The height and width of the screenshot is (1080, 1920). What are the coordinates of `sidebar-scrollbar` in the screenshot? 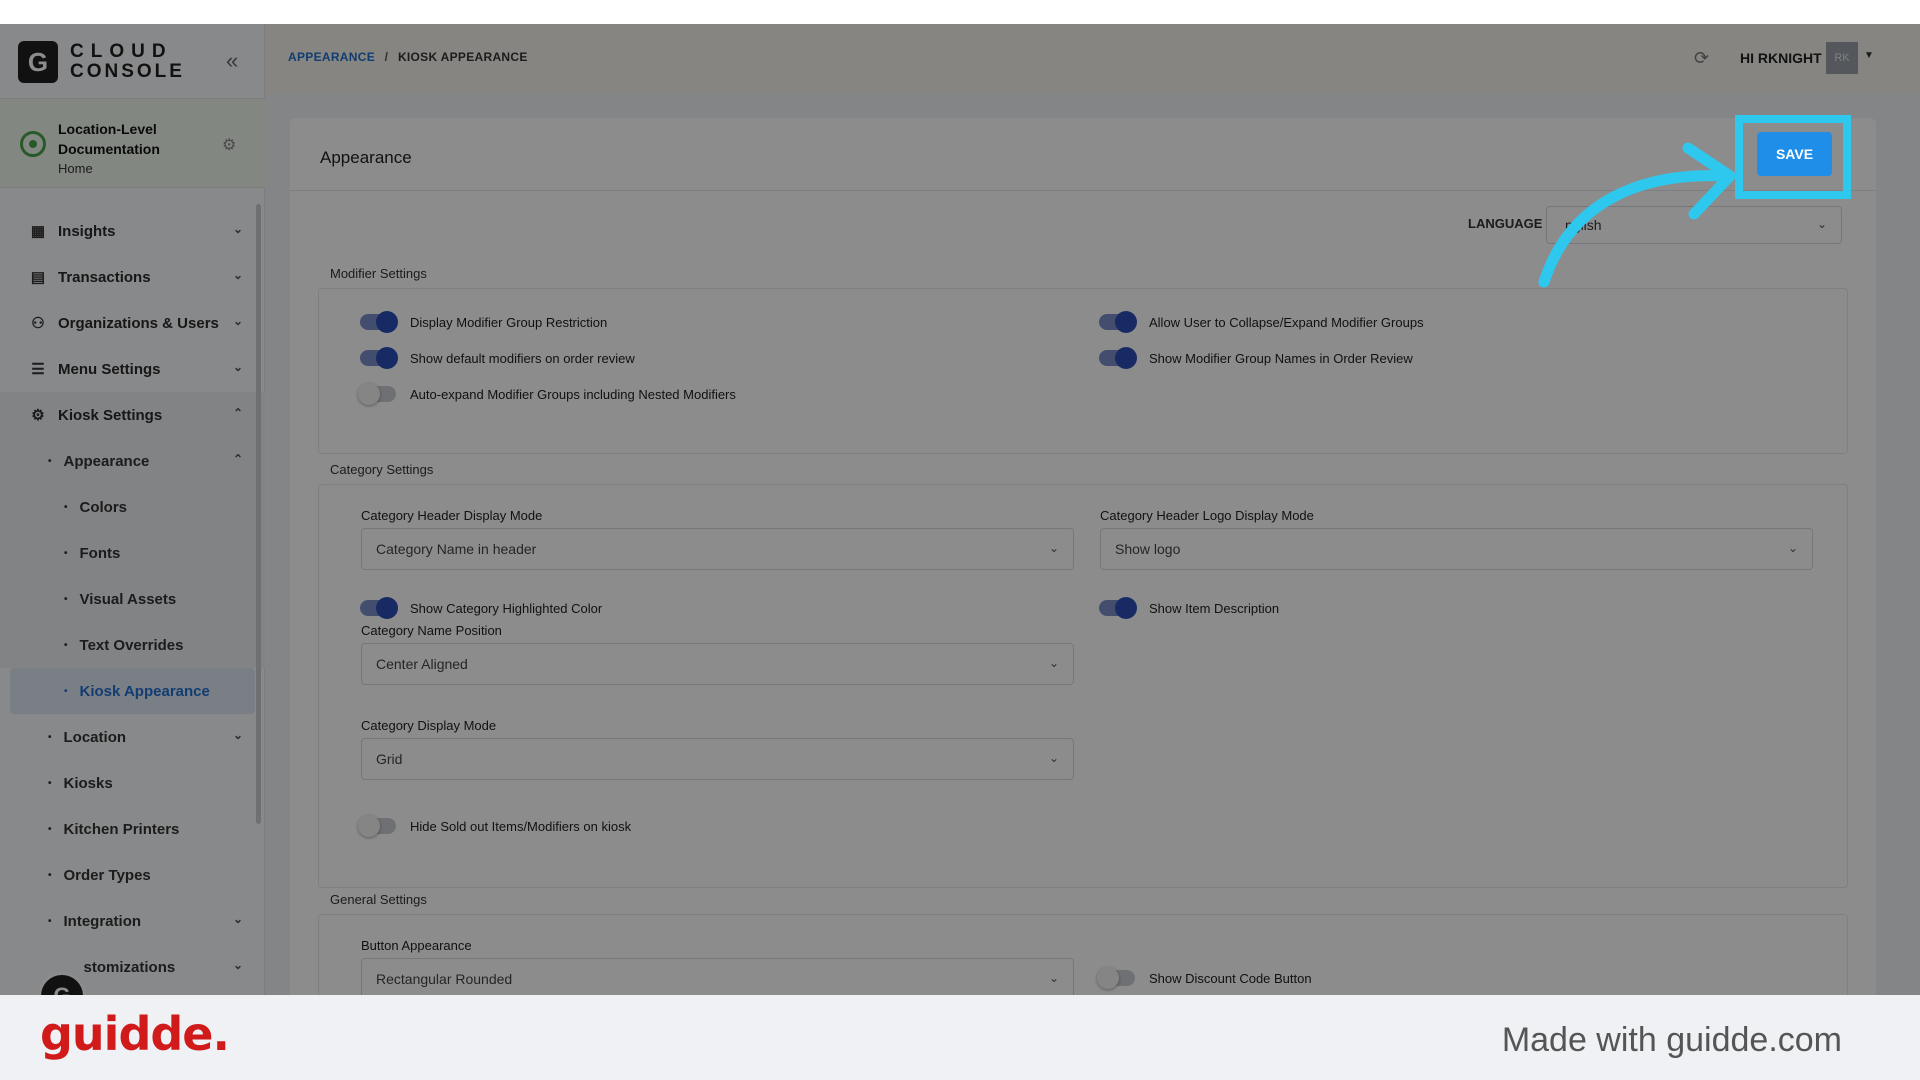 It's located at (258, 514).